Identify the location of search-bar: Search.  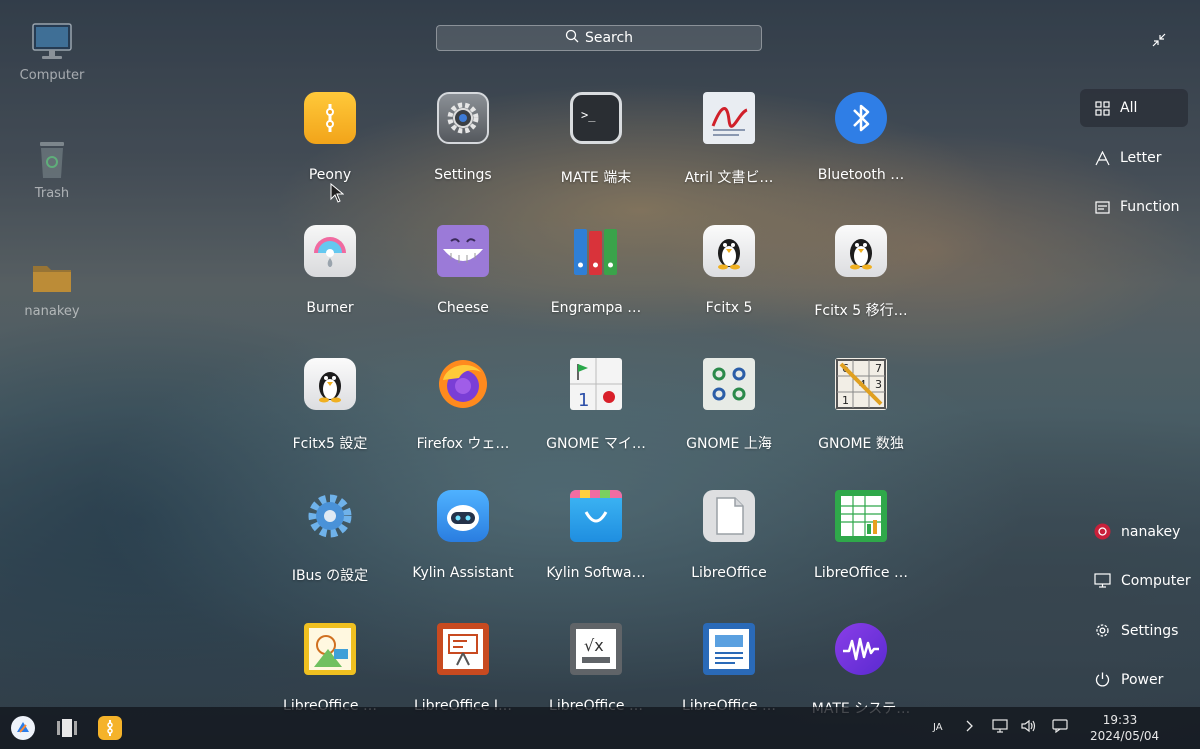
(599, 38).